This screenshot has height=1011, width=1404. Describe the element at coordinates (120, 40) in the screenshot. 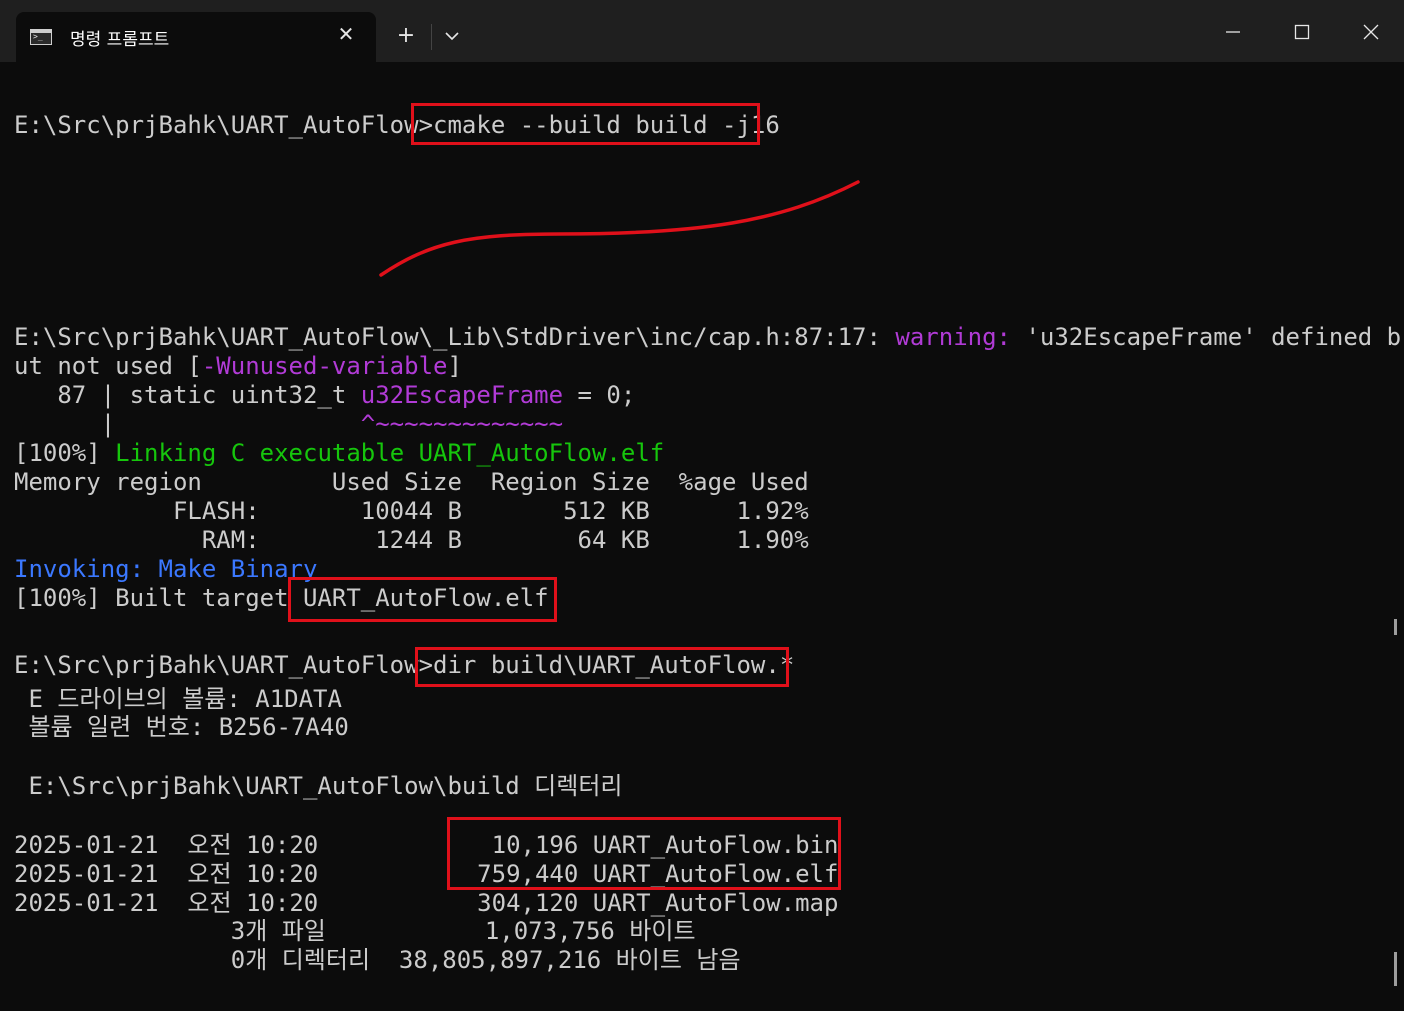

I see `tab-title: 명령 프롬프트` at that location.